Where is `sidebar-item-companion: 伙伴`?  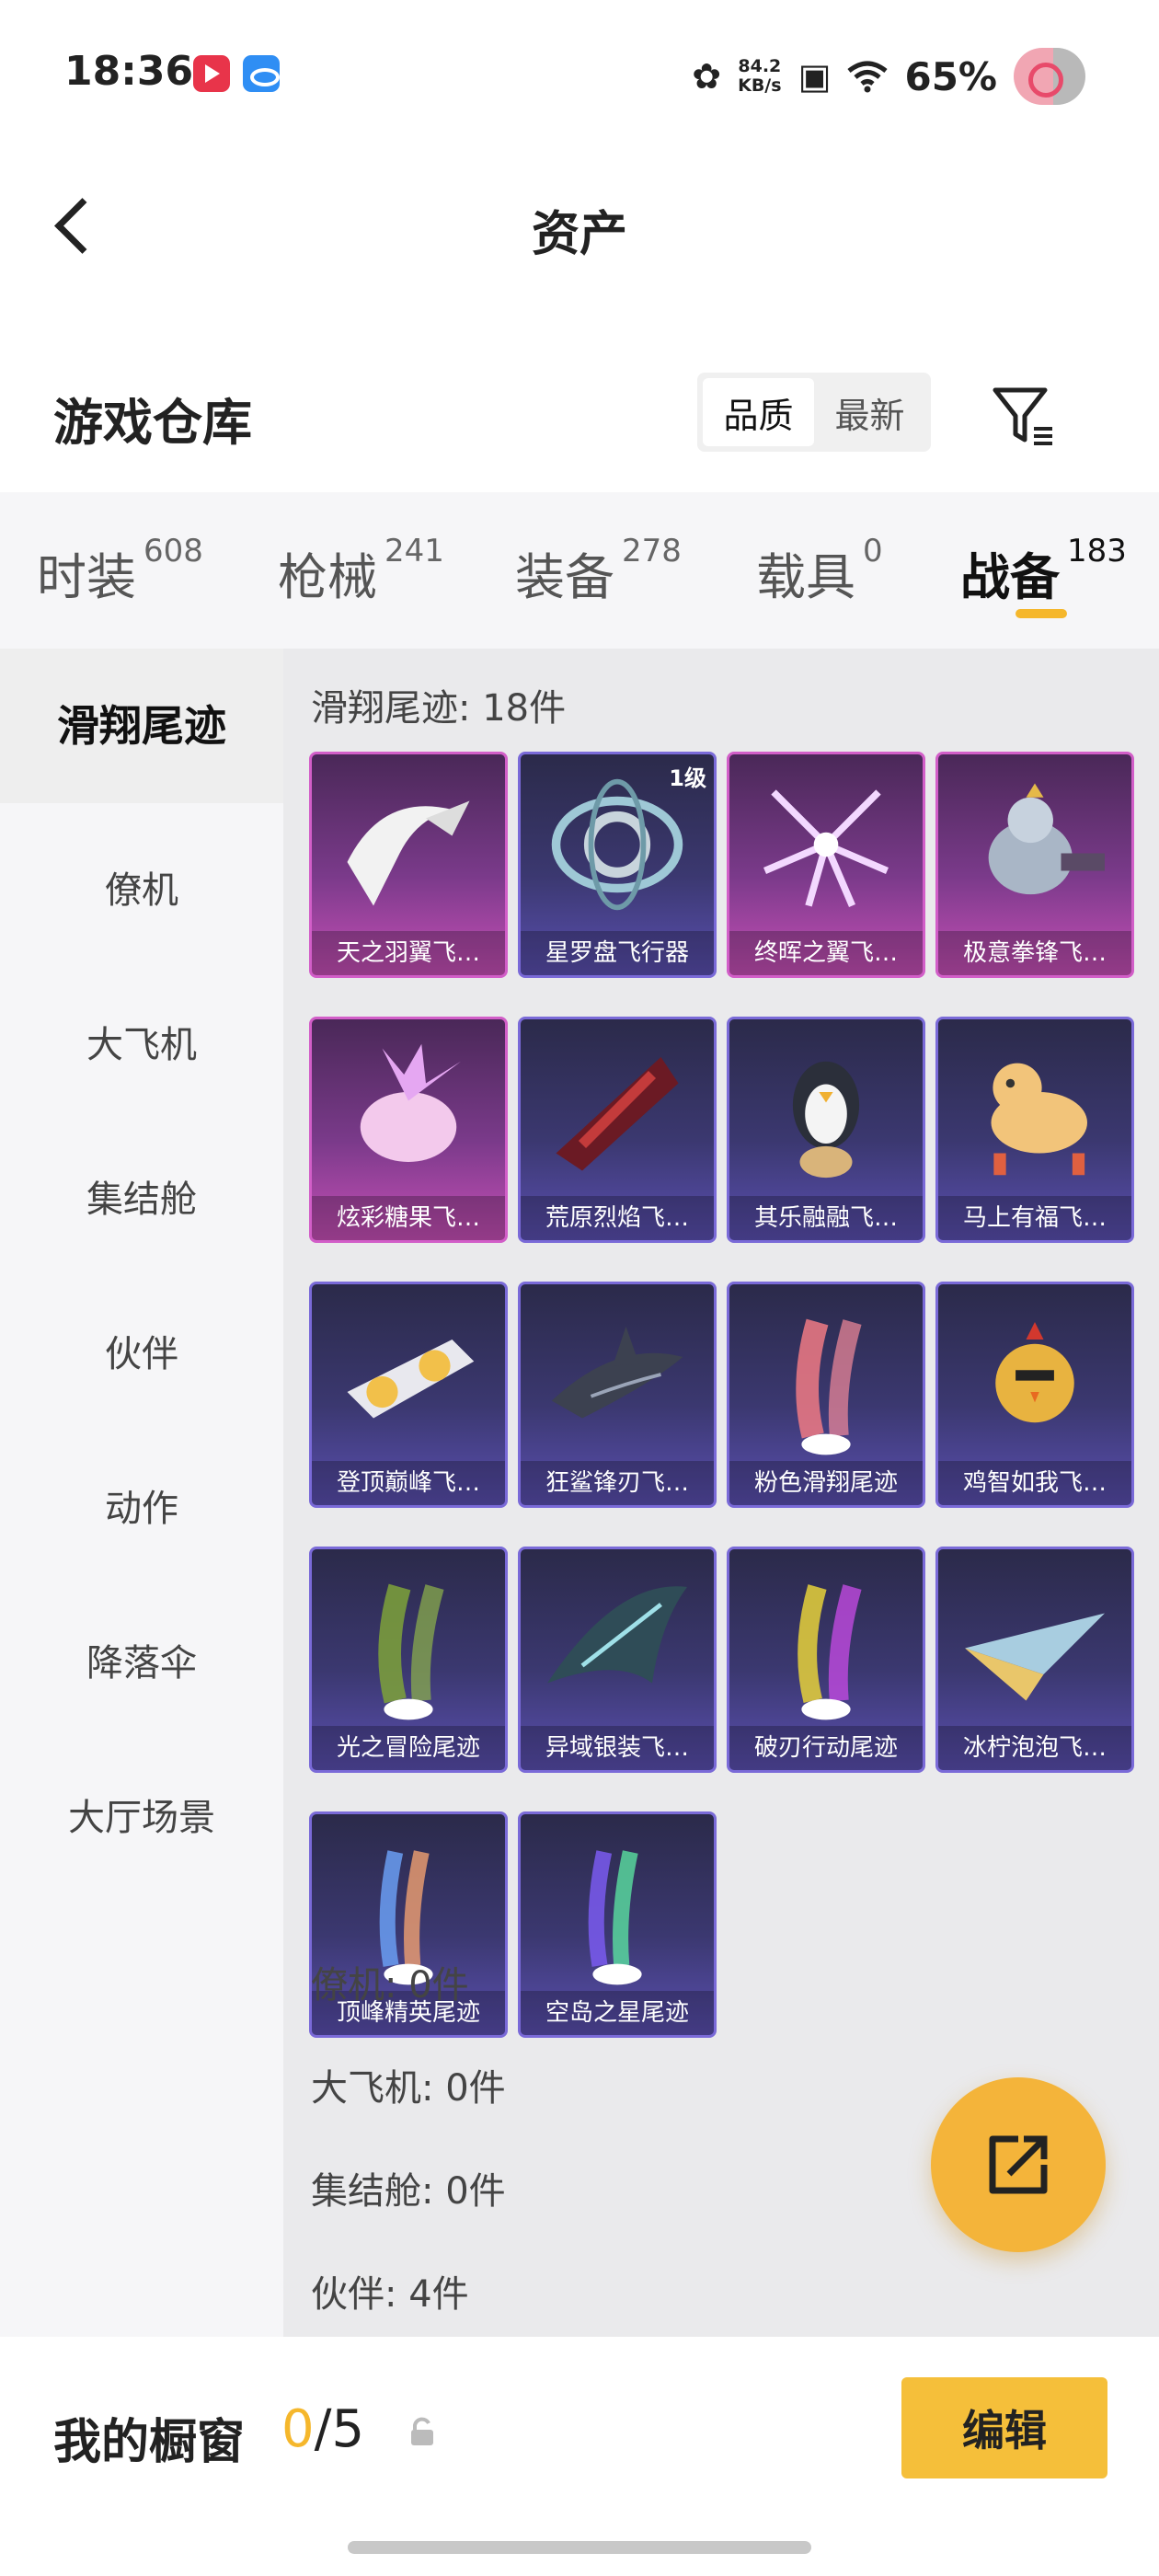
sidebar-item-companion: 伙伴 is located at coordinates (141, 1350).